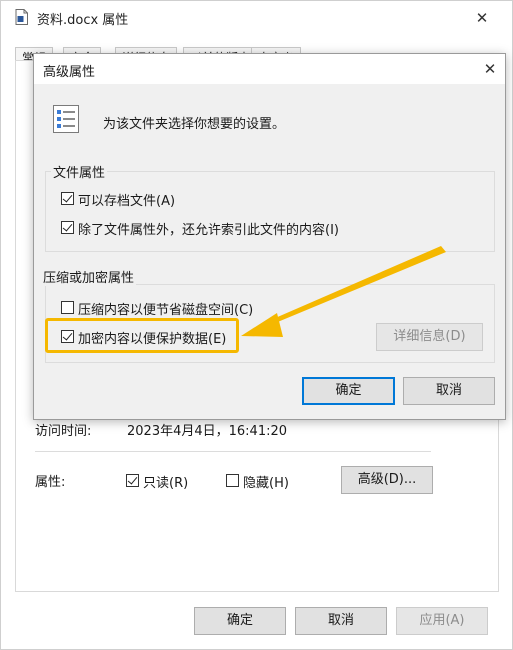 The height and width of the screenshot is (650, 513). What do you see at coordinates (449, 391) in the screenshot?
I see `dialog-cancel-button: 取消` at bounding box center [449, 391].